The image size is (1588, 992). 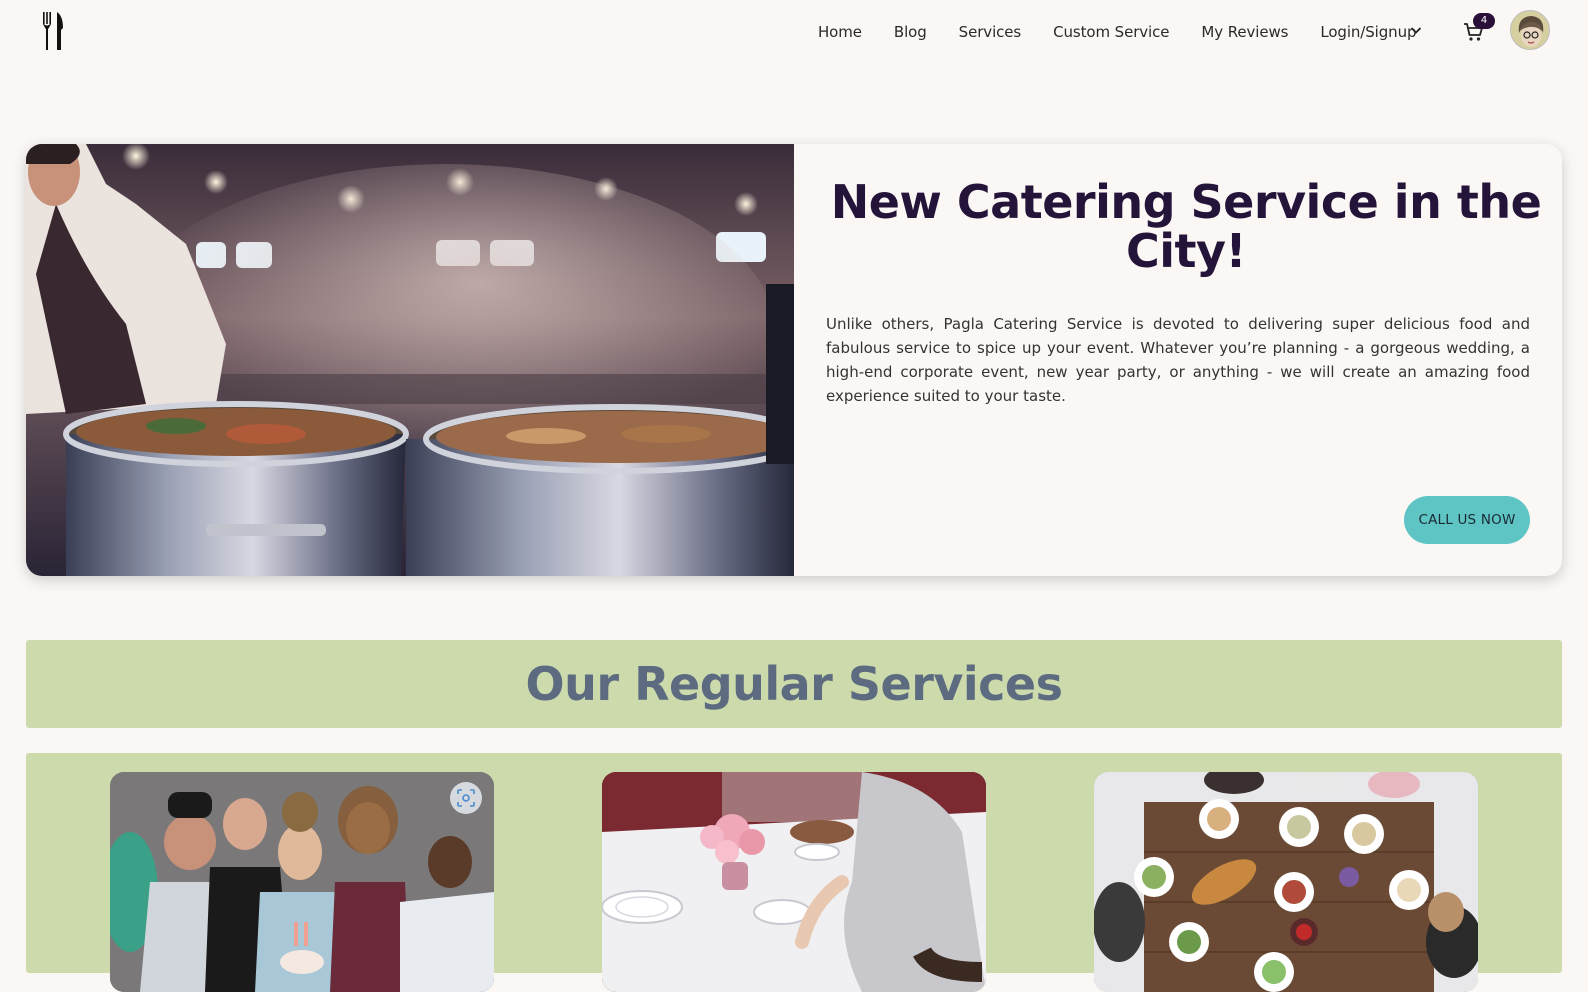 What do you see at coordinates (1244, 32) in the screenshot?
I see `nav-my-reviews-link: My Reviews` at bounding box center [1244, 32].